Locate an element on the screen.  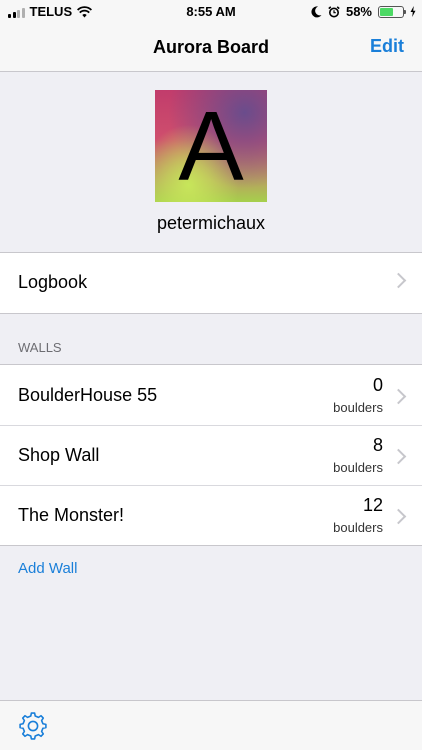
status-right: 58% is located at coordinates (363, 11).